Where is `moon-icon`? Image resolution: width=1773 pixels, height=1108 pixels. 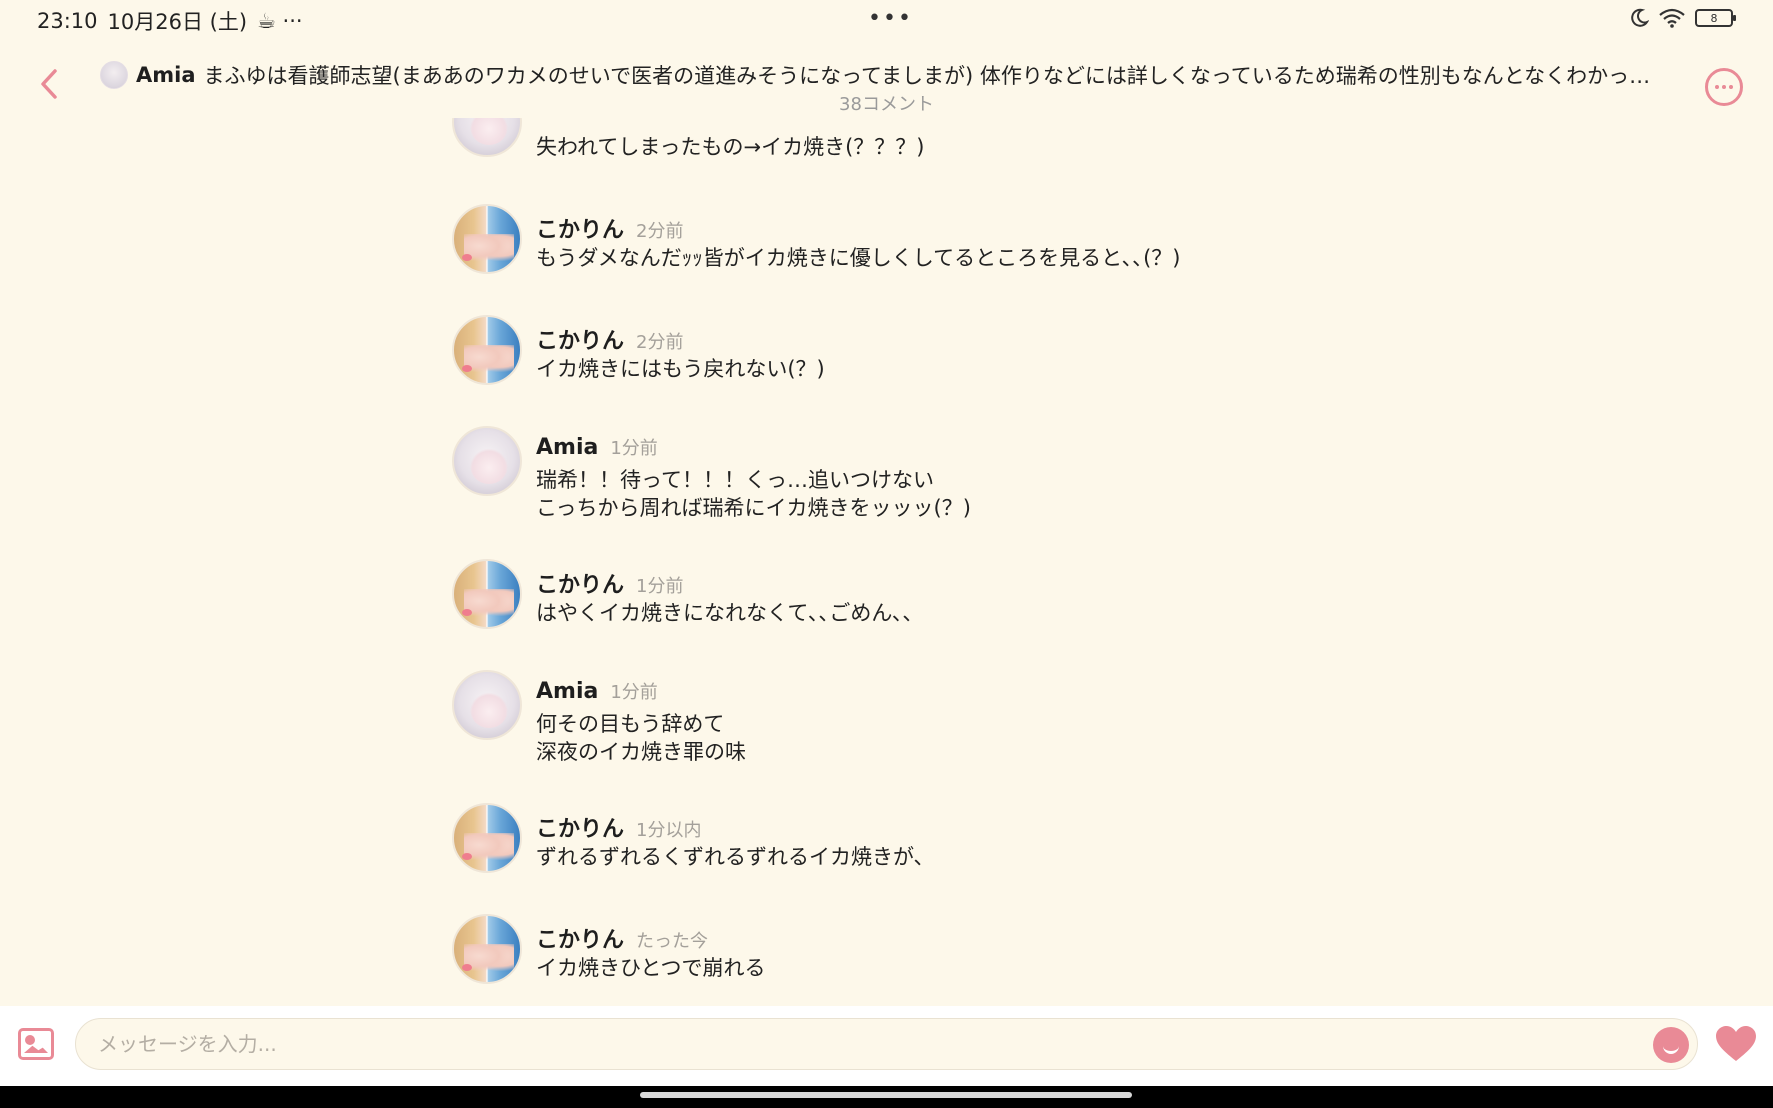 moon-icon is located at coordinates (1640, 17).